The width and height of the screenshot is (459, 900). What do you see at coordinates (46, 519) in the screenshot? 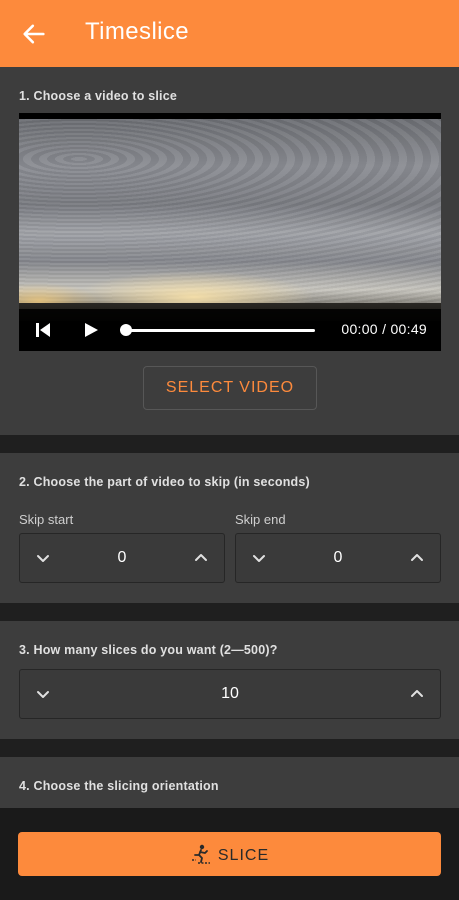
I see `skip-start-label: Skip start` at bounding box center [46, 519].